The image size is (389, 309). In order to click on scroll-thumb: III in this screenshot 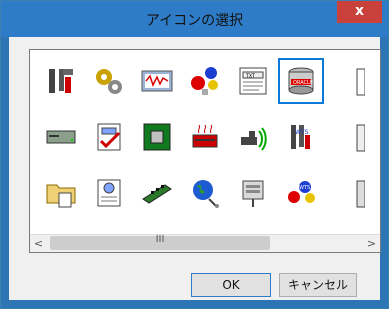, I will do `click(160, 242)`.